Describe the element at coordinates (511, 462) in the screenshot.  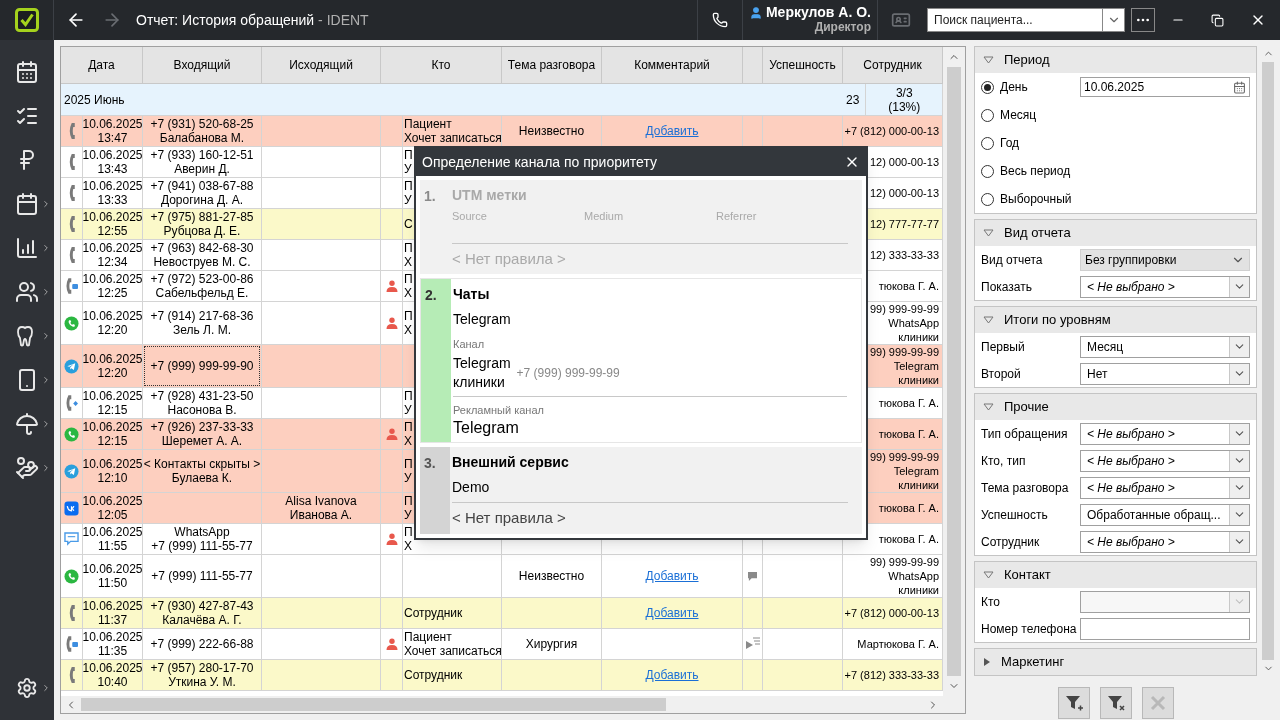
I see `section-title: Внешний сервис` at that location.